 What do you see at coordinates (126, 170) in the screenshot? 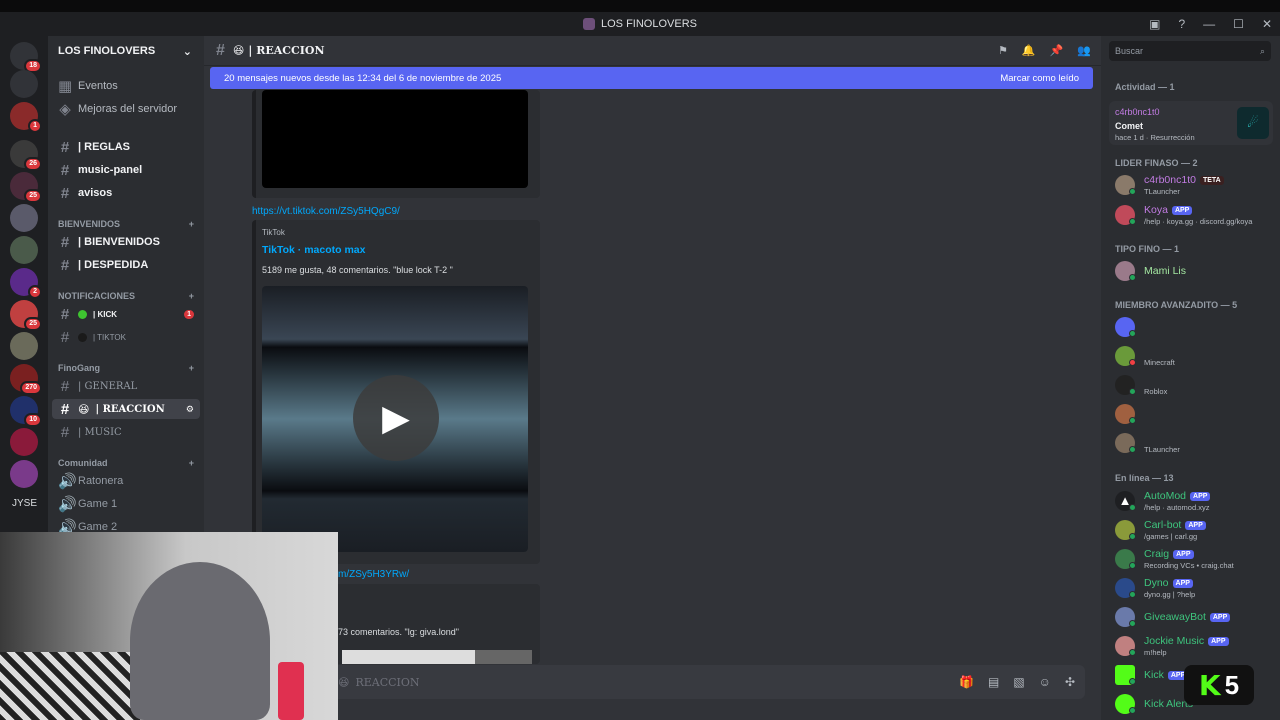
I see `channel-music-panel: # music-panel` at bounding box center [126, 170].